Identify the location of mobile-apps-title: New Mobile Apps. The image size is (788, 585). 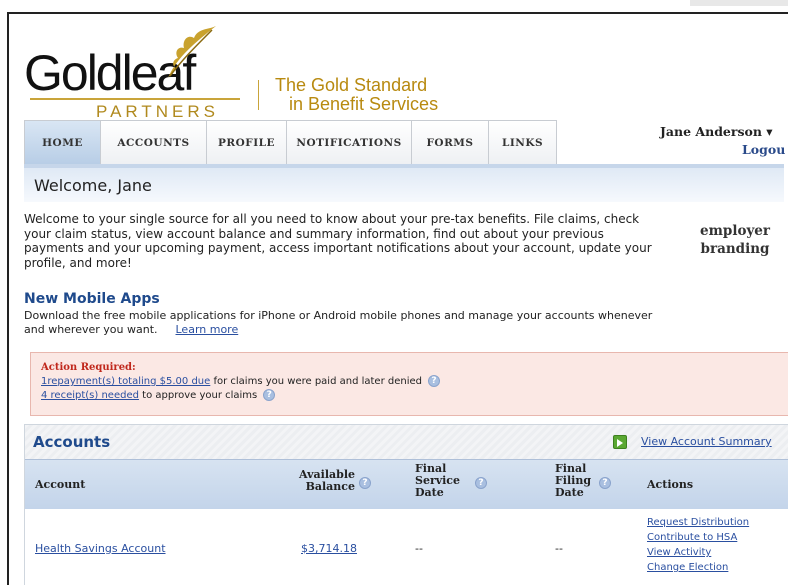
(92, 299).